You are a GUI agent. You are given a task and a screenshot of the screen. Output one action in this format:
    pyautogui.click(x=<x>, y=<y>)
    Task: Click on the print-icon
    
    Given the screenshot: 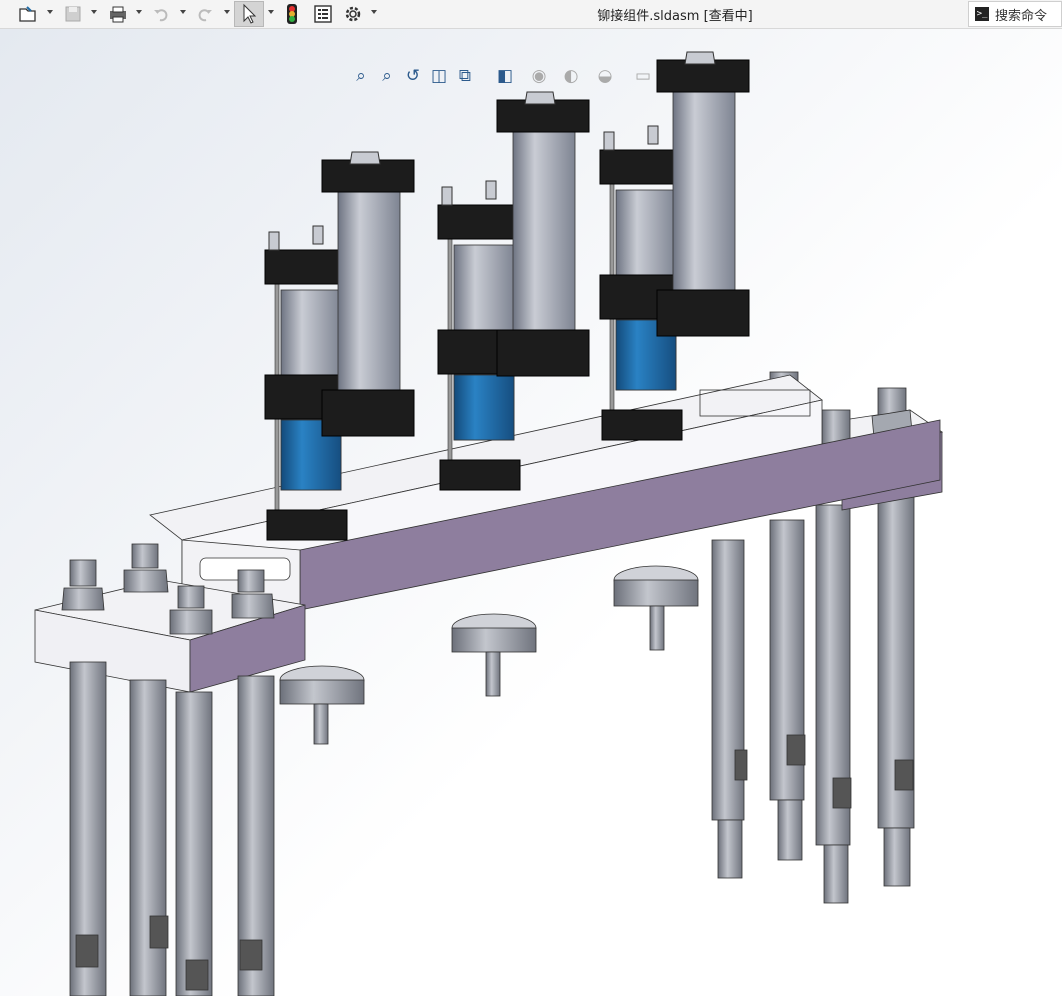 What is the action you would take?
    pyautogui.click(x=118, y=14)
    